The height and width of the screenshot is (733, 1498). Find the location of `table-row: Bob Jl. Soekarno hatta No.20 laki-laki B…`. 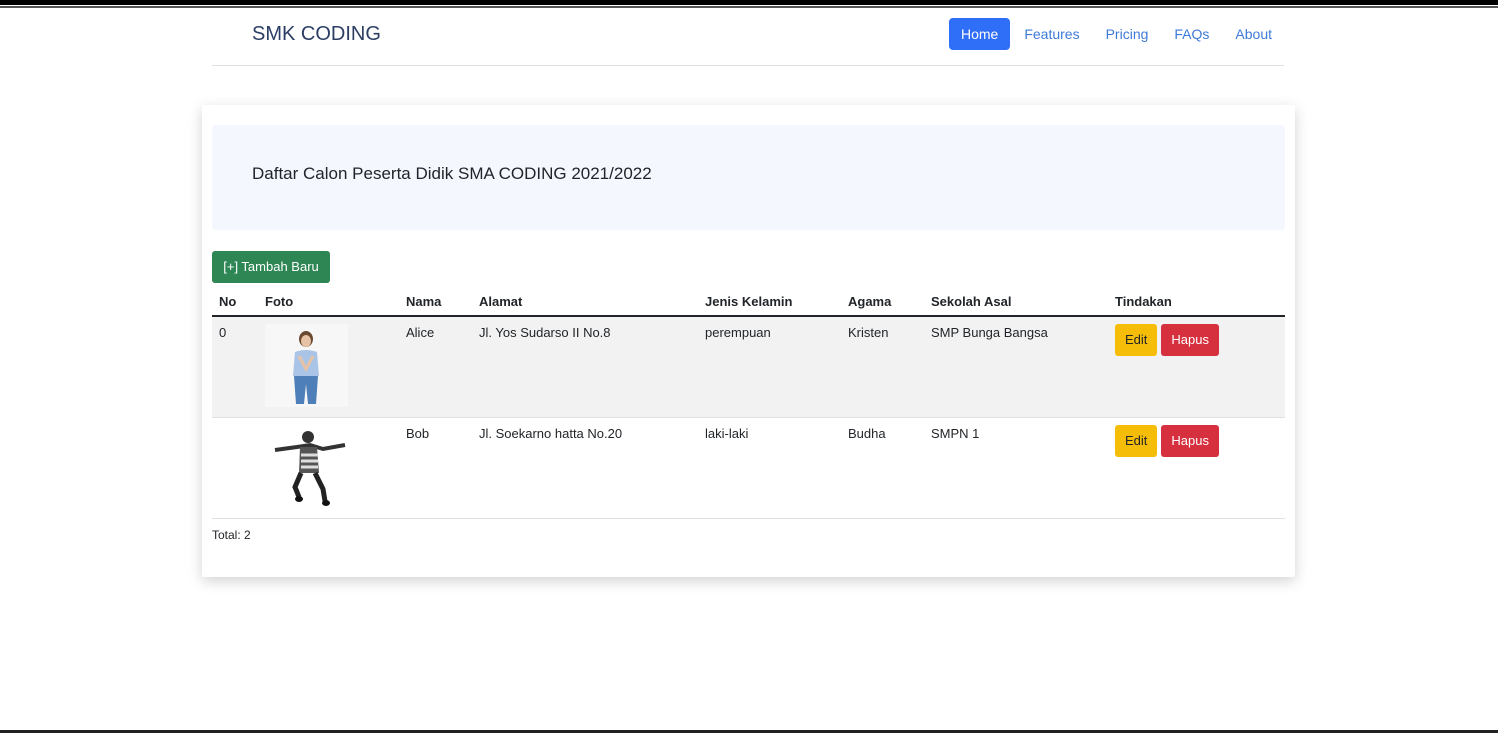

table-row: Bob Jl. Soekarno hatta No.20 laki-laki B… is located at coordinates (748, 468).